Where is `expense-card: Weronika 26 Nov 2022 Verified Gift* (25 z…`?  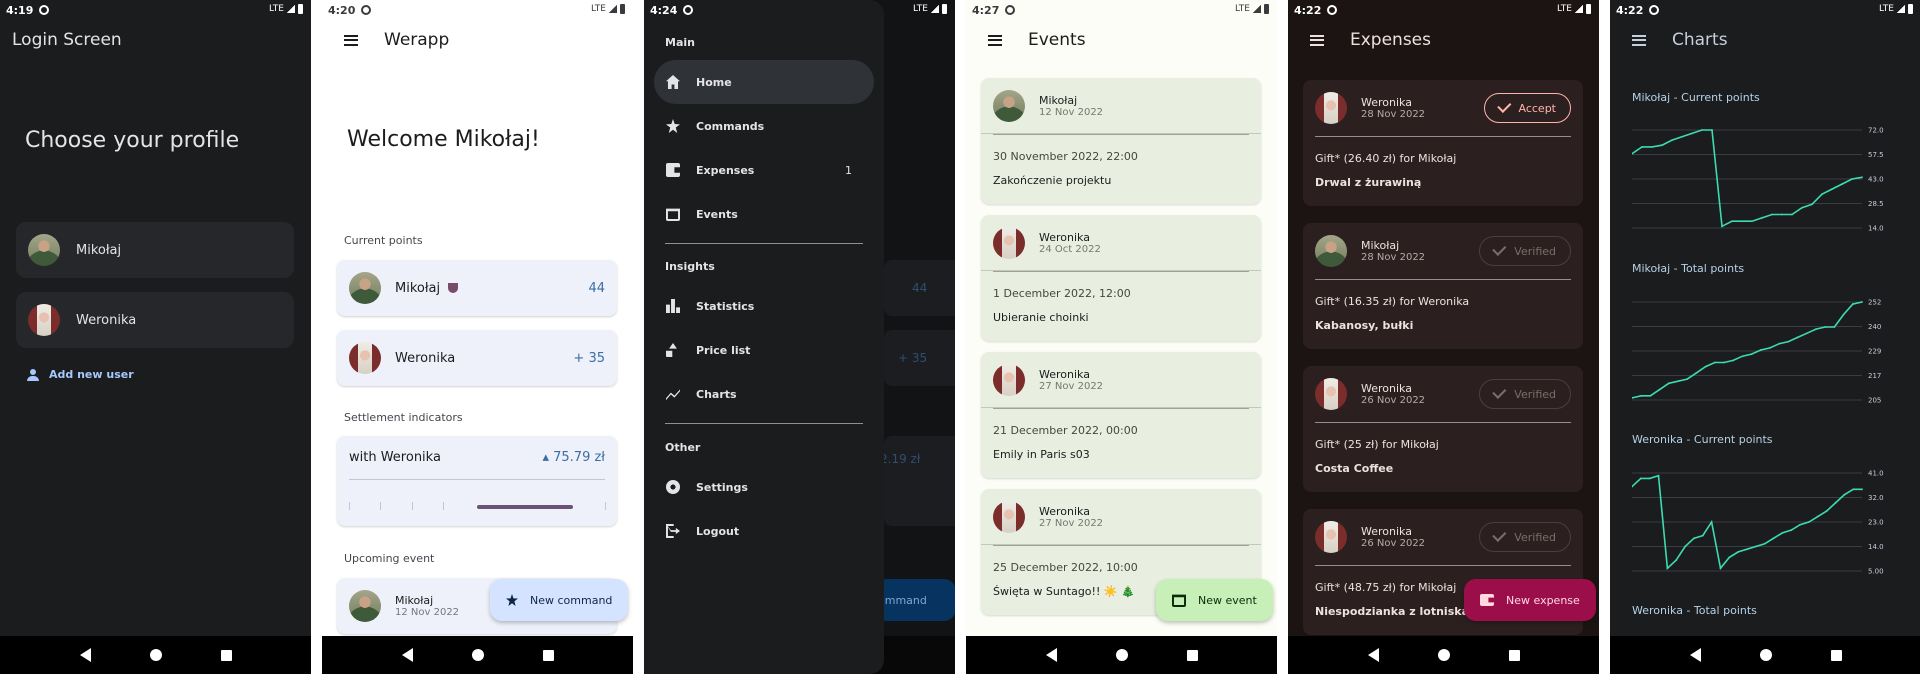 expense-card: Weronika 26 Nov 2022 Verified Gift* (25 z… is located at coordinates (1443, 429).